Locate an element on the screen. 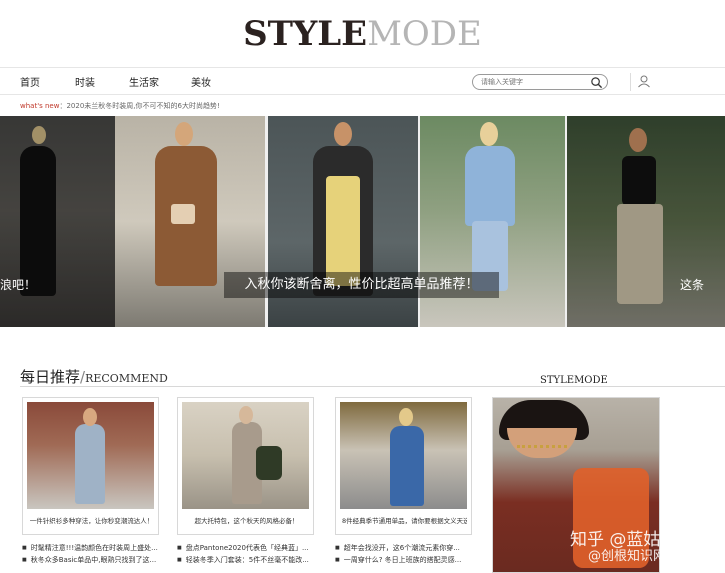 This screenshot has height=573, width=725. card-caption: 一件针织衫多种穿法，让你秒变潮流达人！ is located at coordinates (91, 521).